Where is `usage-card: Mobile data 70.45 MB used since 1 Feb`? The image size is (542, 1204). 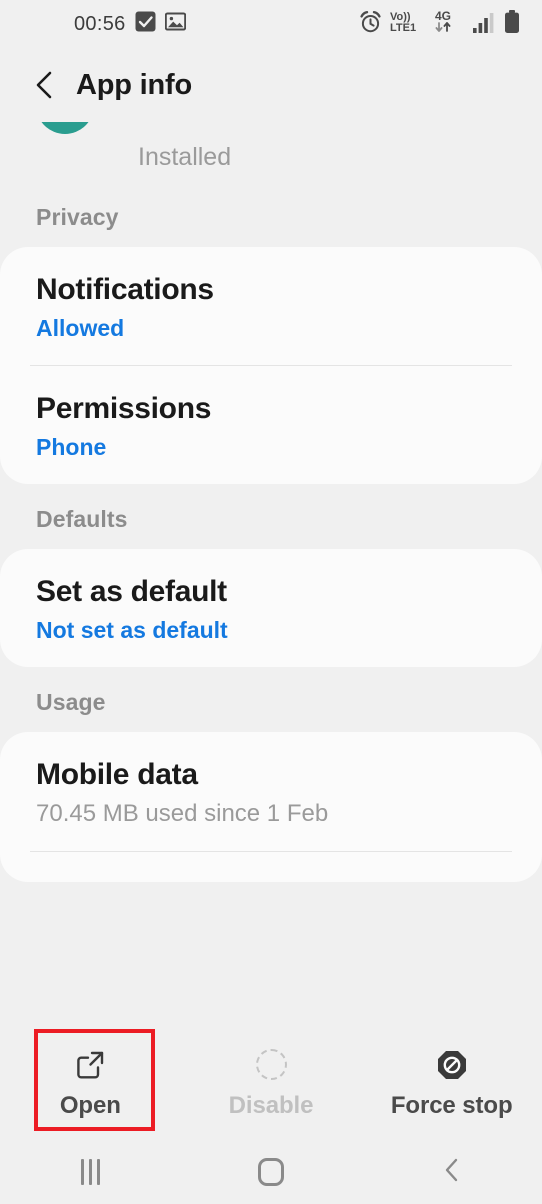
usage-card: Mobile data 70.45 MB used since 1 Feb is located at coordinates (271, 807).